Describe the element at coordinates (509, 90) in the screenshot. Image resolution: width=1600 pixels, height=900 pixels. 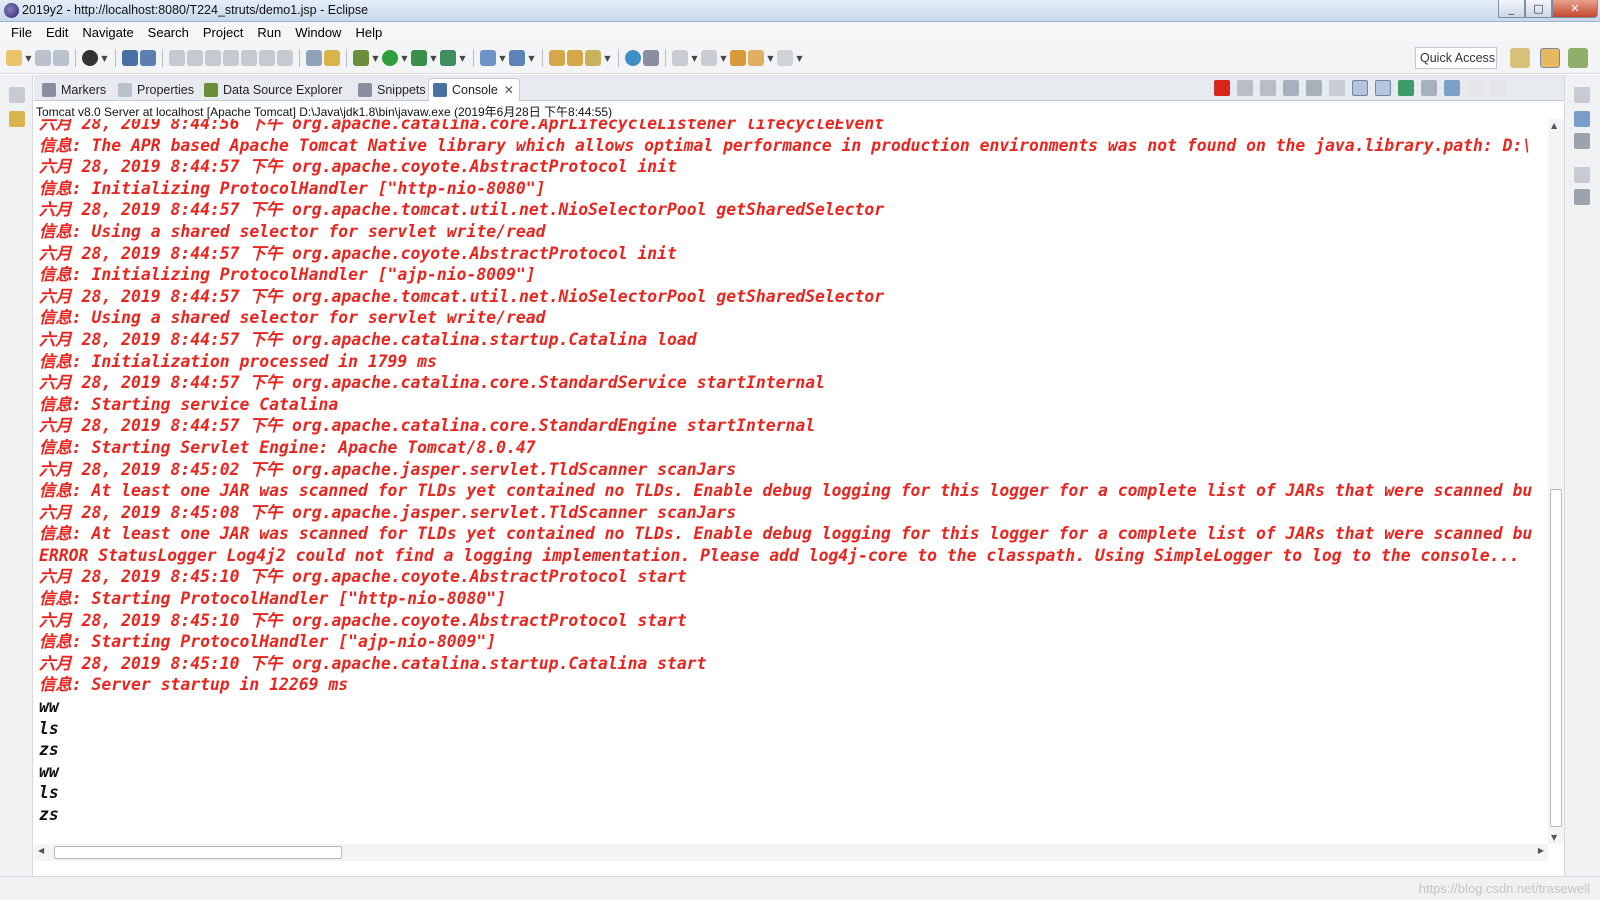
I see `close-tab-icon: ✕` at that location.